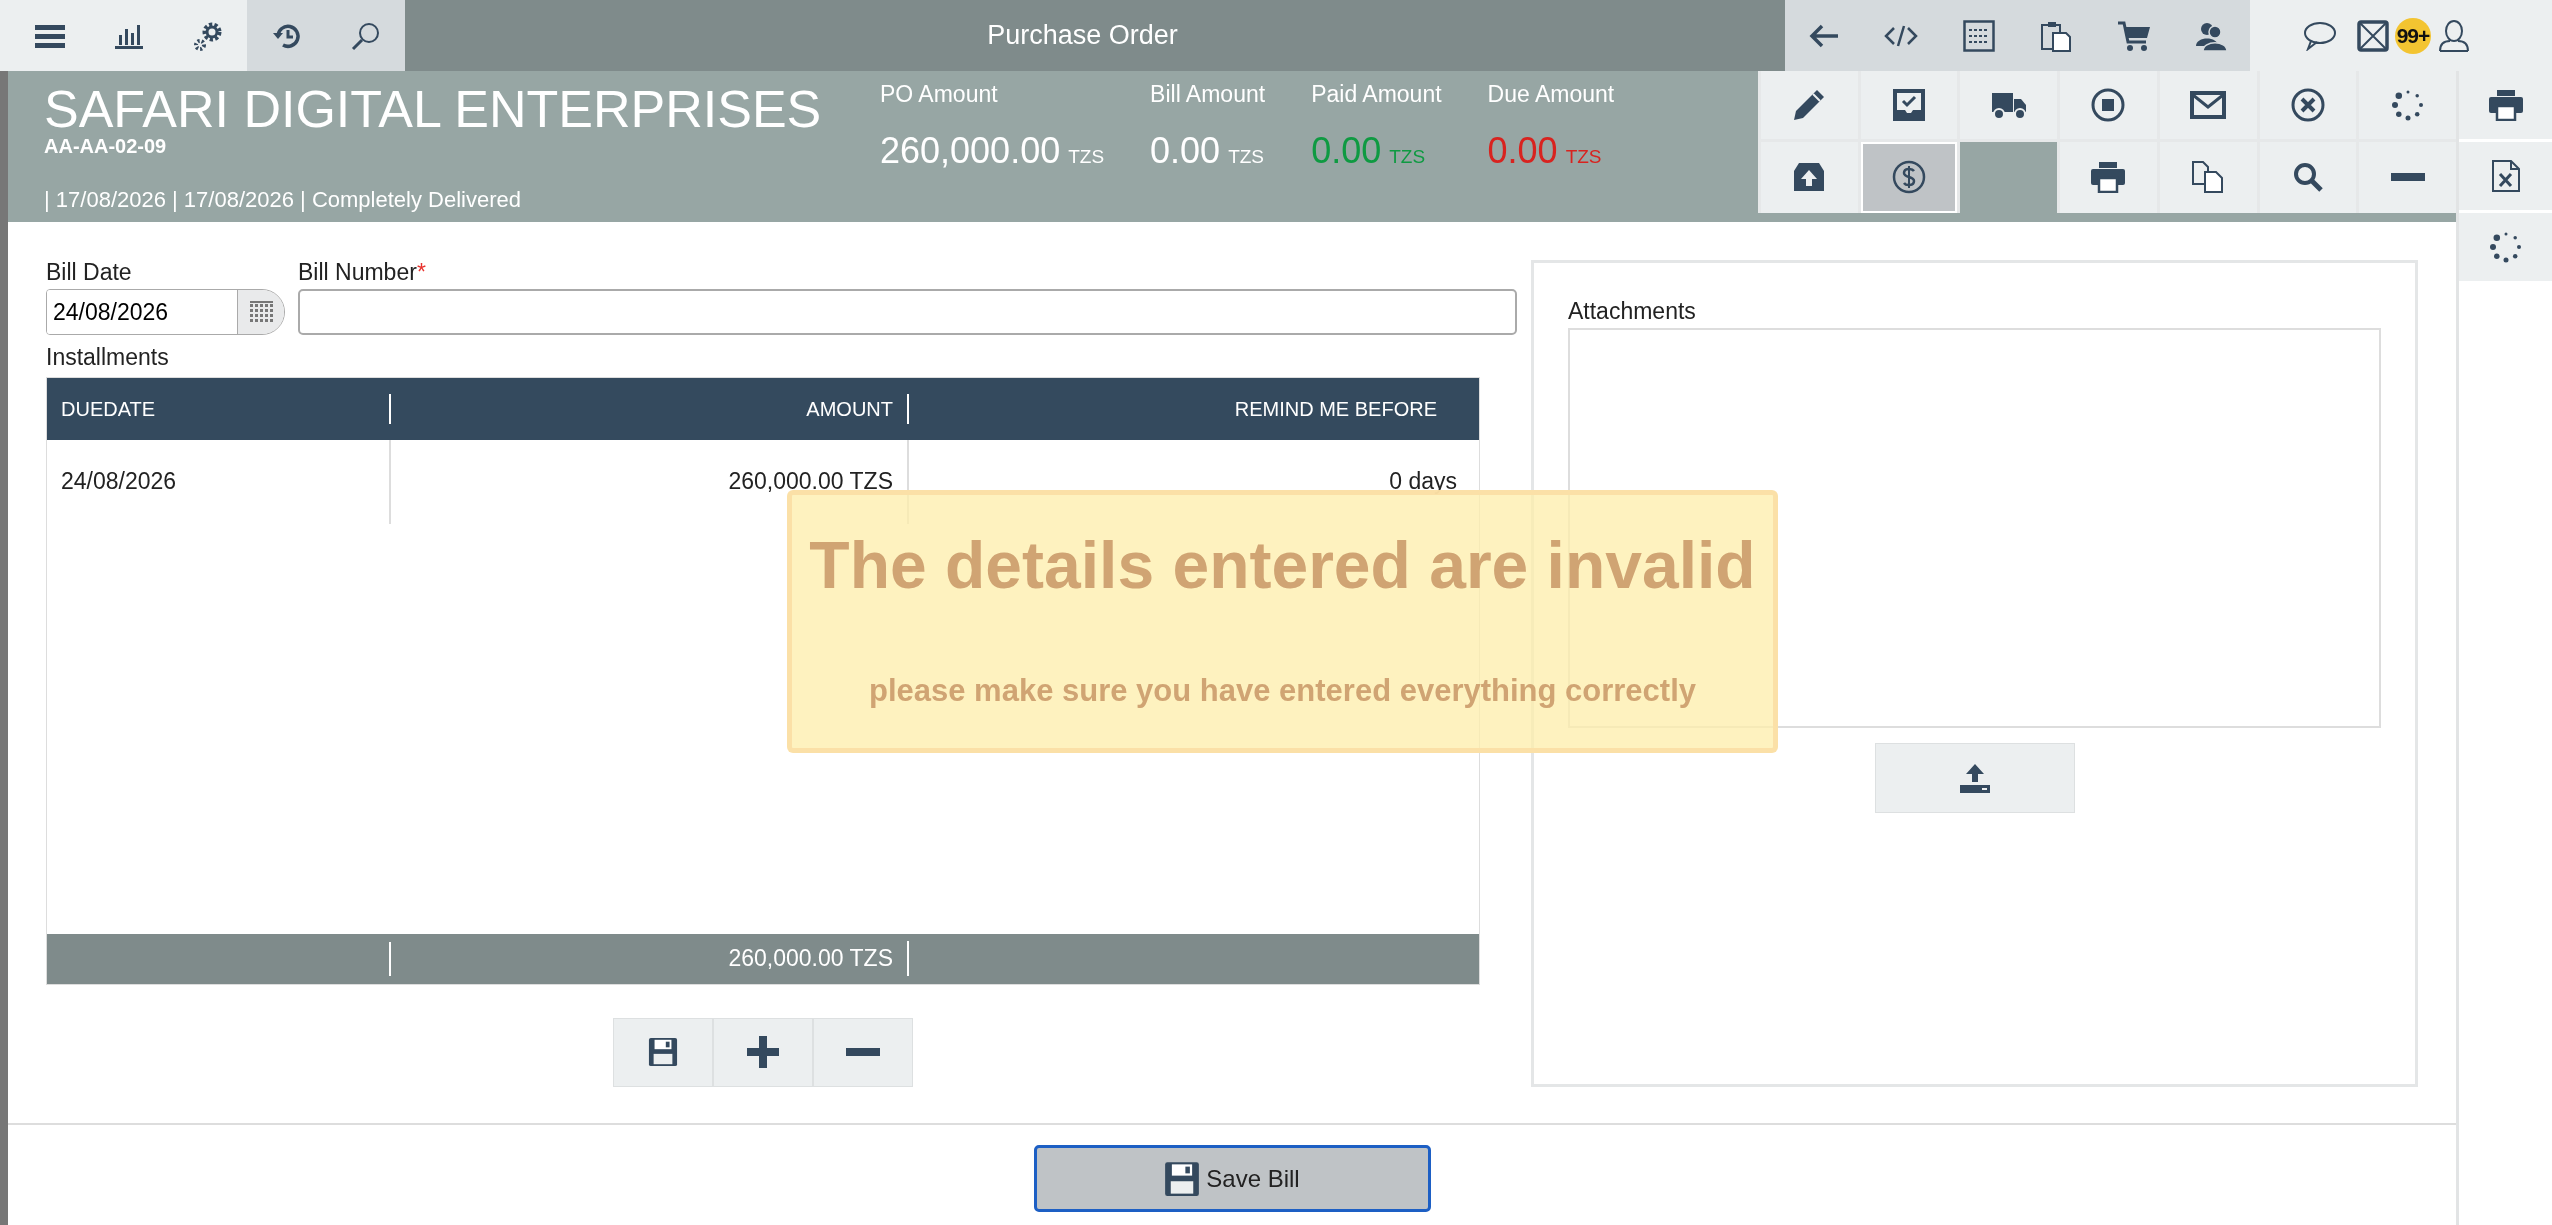  Describe the element at coordinates (1232, 1178) in the screenshot. I see `save-bill-button: Save Bill` at that location.